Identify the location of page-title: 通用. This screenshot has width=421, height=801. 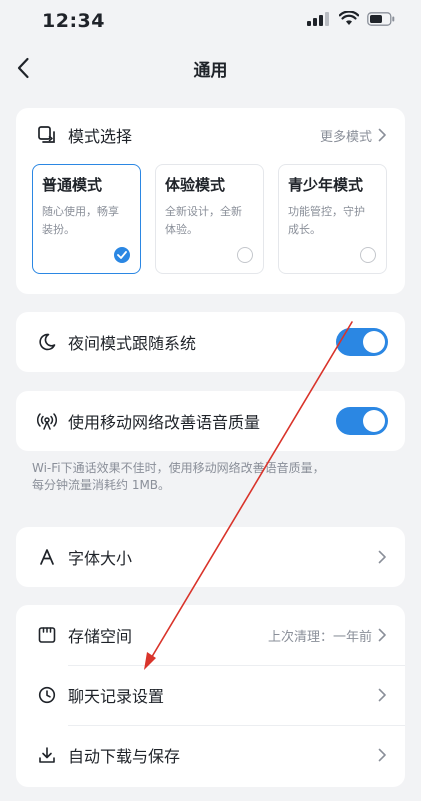
(210, 71).